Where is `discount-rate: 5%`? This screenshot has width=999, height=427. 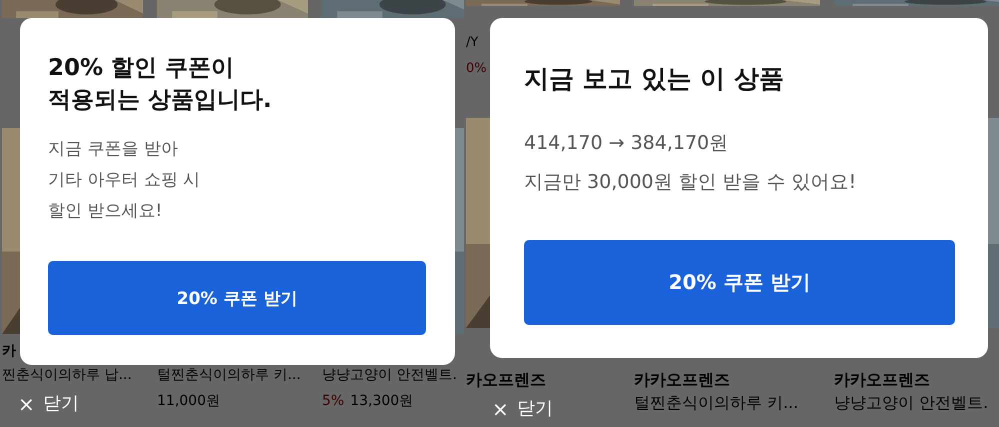 discount-rate: 5% is located at coordinates (333, 401).